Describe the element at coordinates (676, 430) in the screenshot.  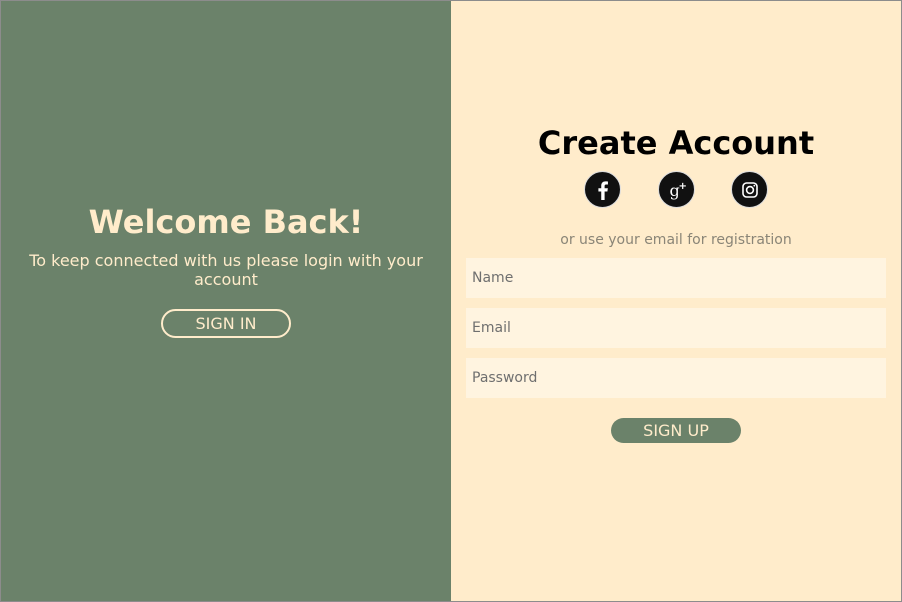
I see `sign-up-button: SIGN UP` at that location.